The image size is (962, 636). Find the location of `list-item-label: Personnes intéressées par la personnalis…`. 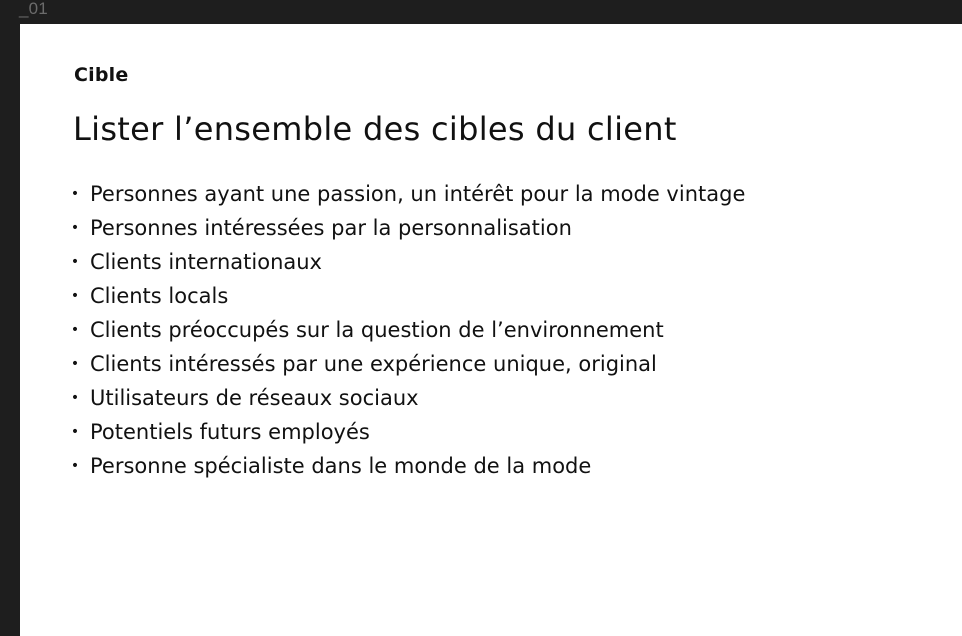

list-item-label: Personnes intéressées par la personnalis… is located at coordinates (331, 228).